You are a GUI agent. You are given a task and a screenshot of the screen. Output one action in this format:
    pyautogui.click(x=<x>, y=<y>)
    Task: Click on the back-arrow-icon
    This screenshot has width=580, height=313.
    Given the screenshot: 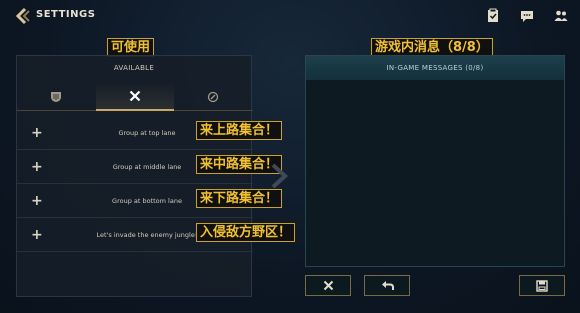 What is the action you would take?
    pyautogui.click(x=22, y=16)
    